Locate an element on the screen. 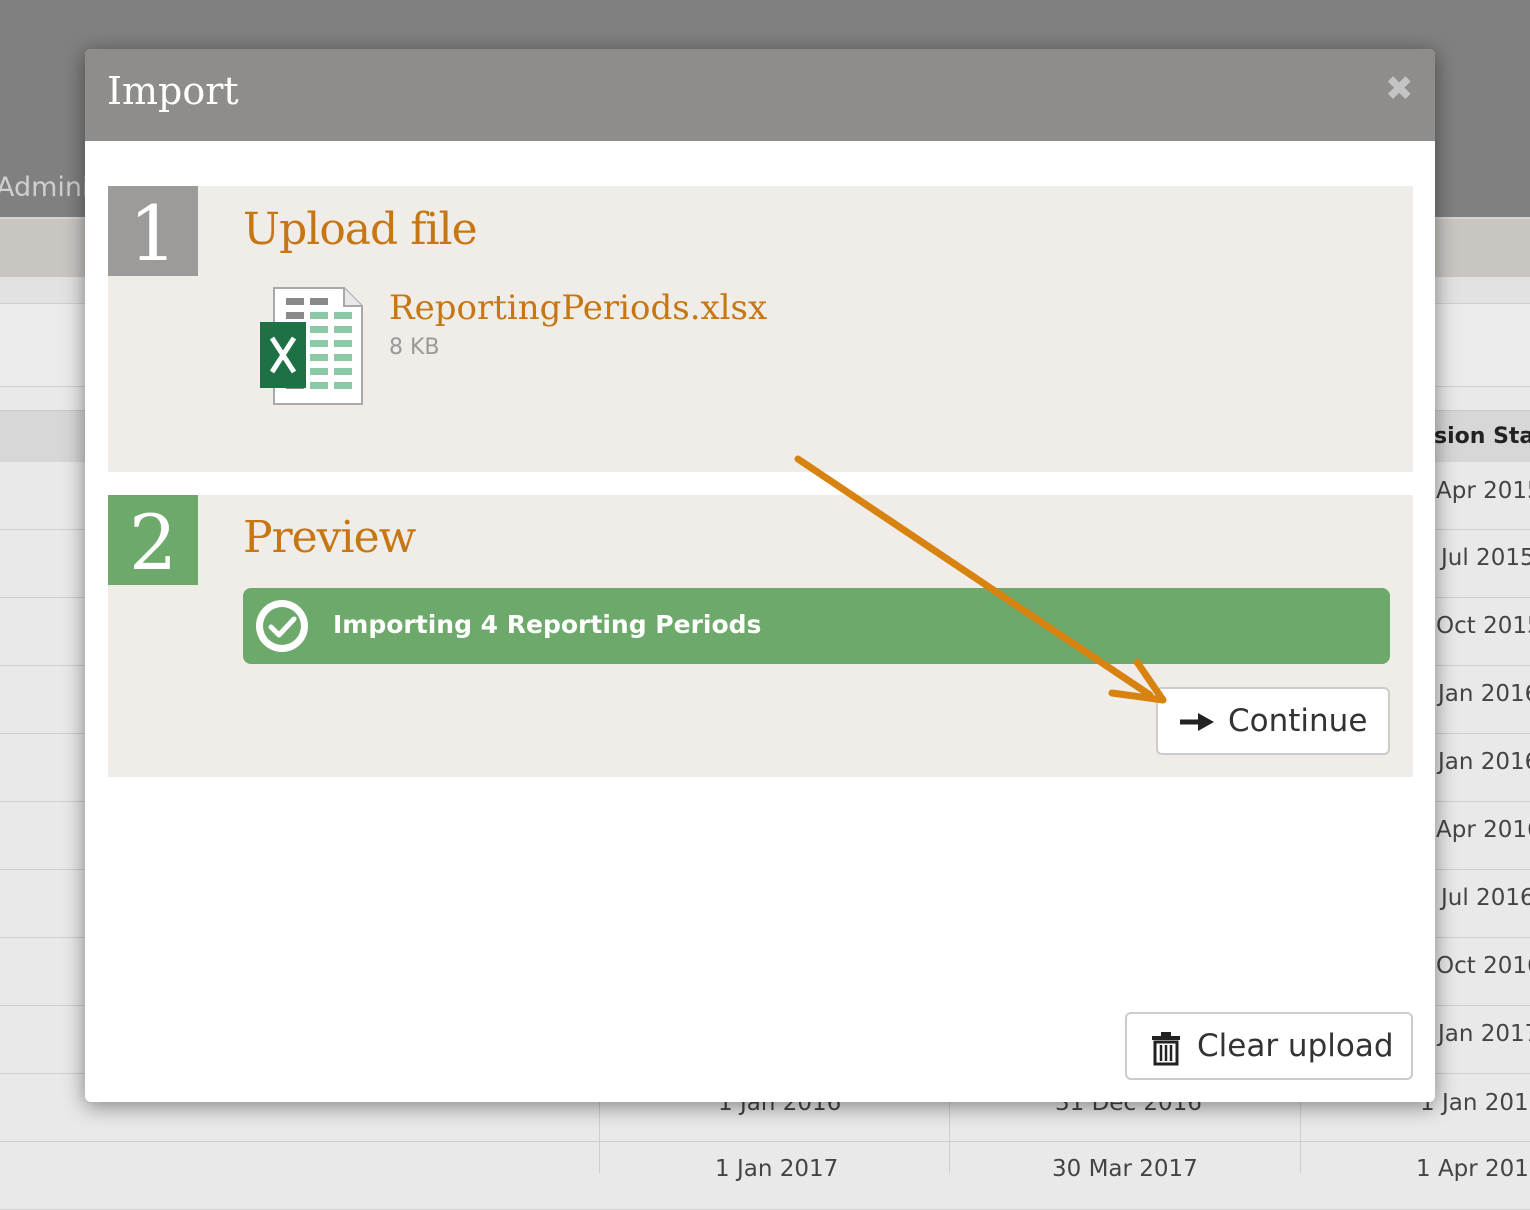 The width and height of the screenshot is (1530, 1210). close-icon: ✖ is located at coordinates (1399, 89).